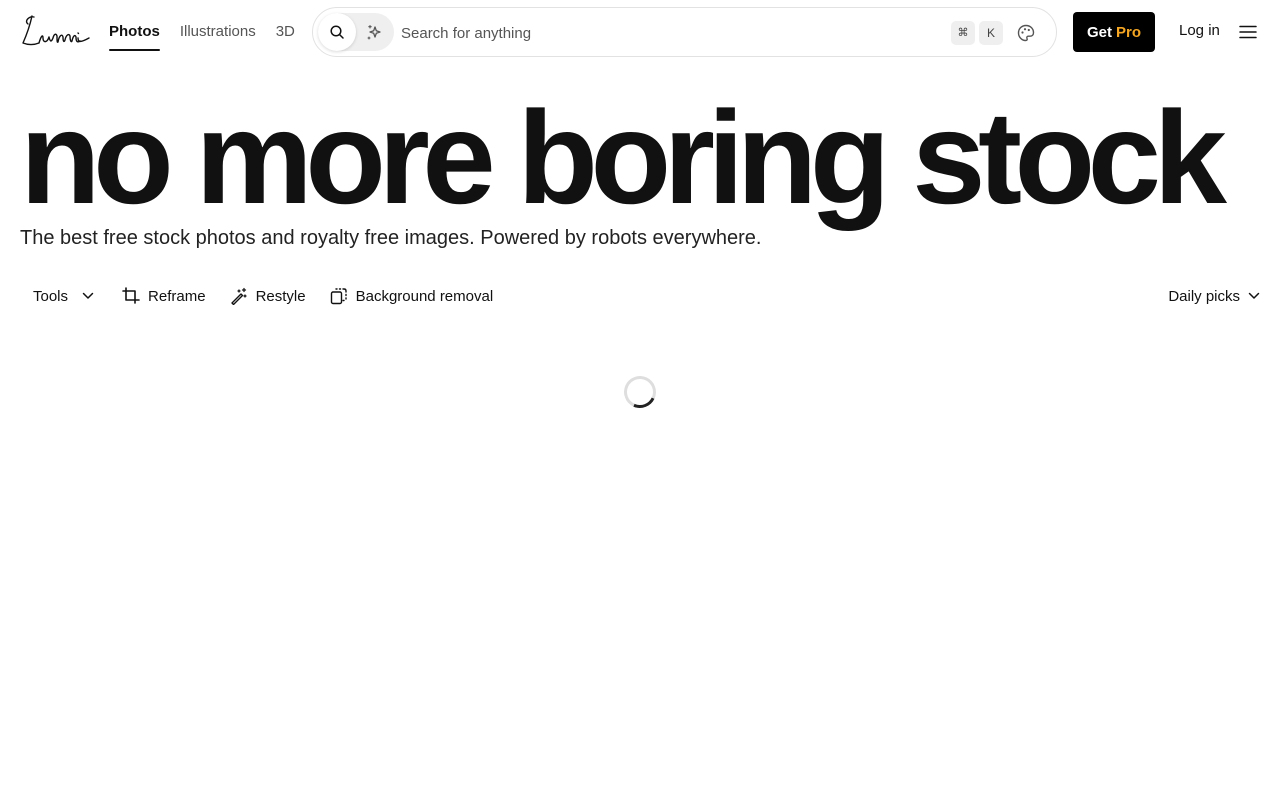 This screenshot has width=1280, height=800. I want to click on tools-dropdown: Tools, so click(63, 296).